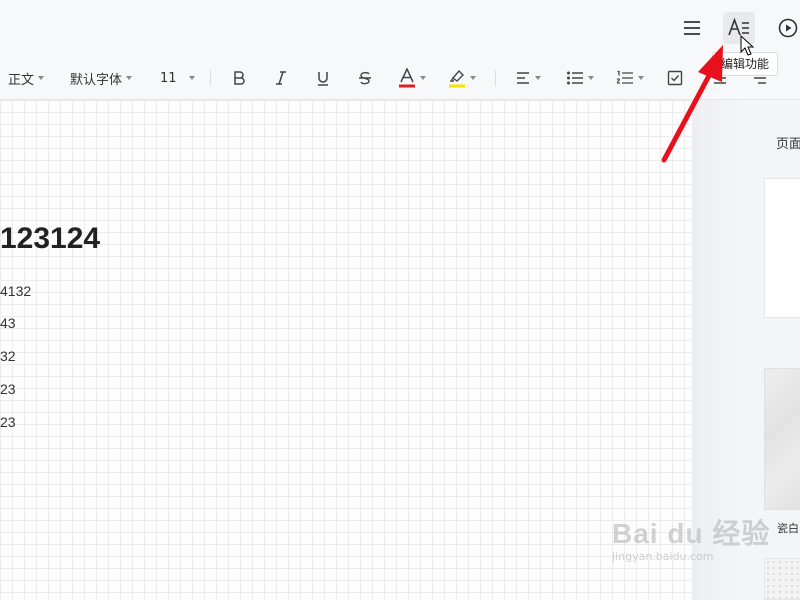 This screenshot has width=800, height=600. I want to click on bullet-list-icon, so click(580, 78).